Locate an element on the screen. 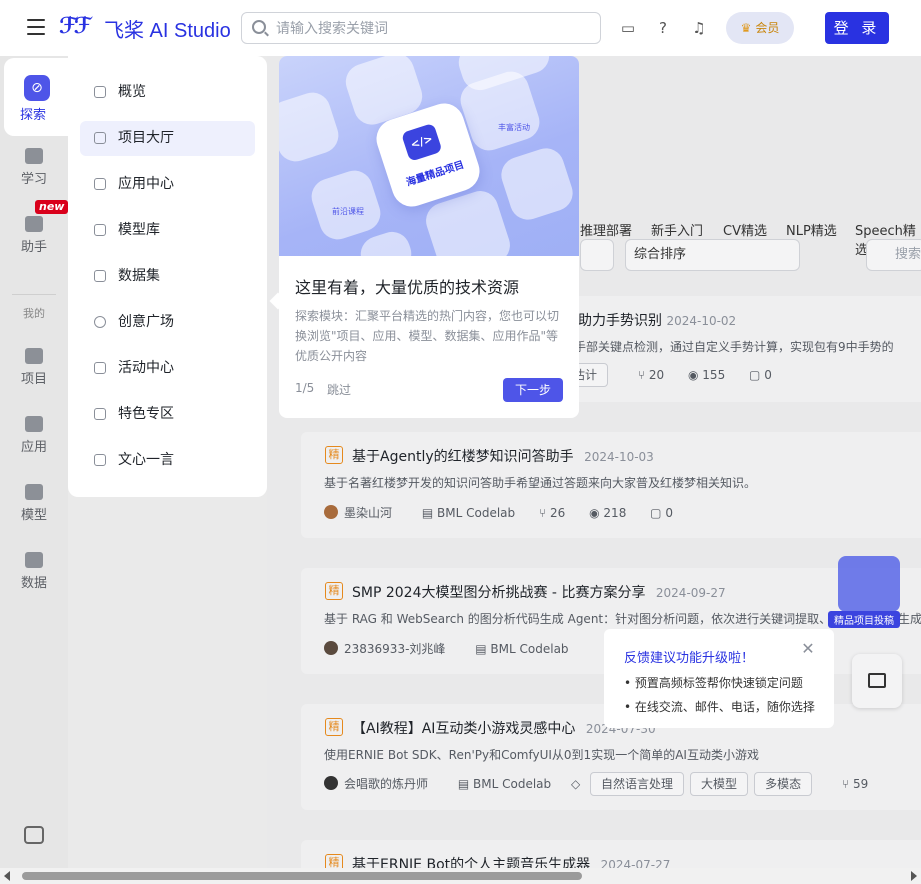 The image size is (921, 884). rail-item-assistant: 助手 is located at coordinates (34, 235).